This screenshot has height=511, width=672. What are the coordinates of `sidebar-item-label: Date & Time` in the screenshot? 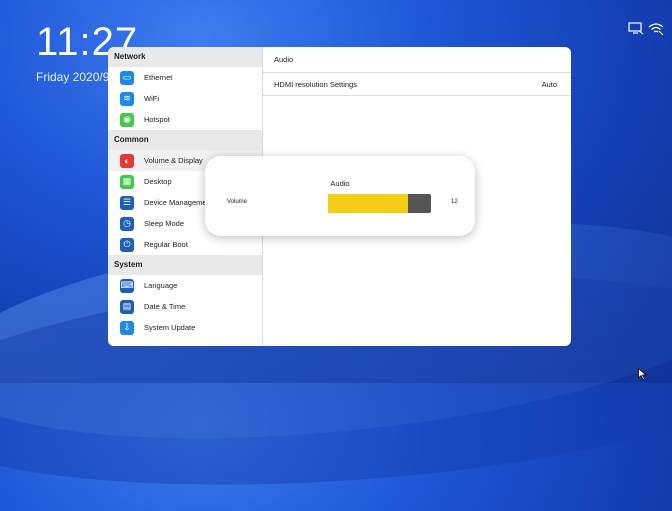 It's located at (165, 306).